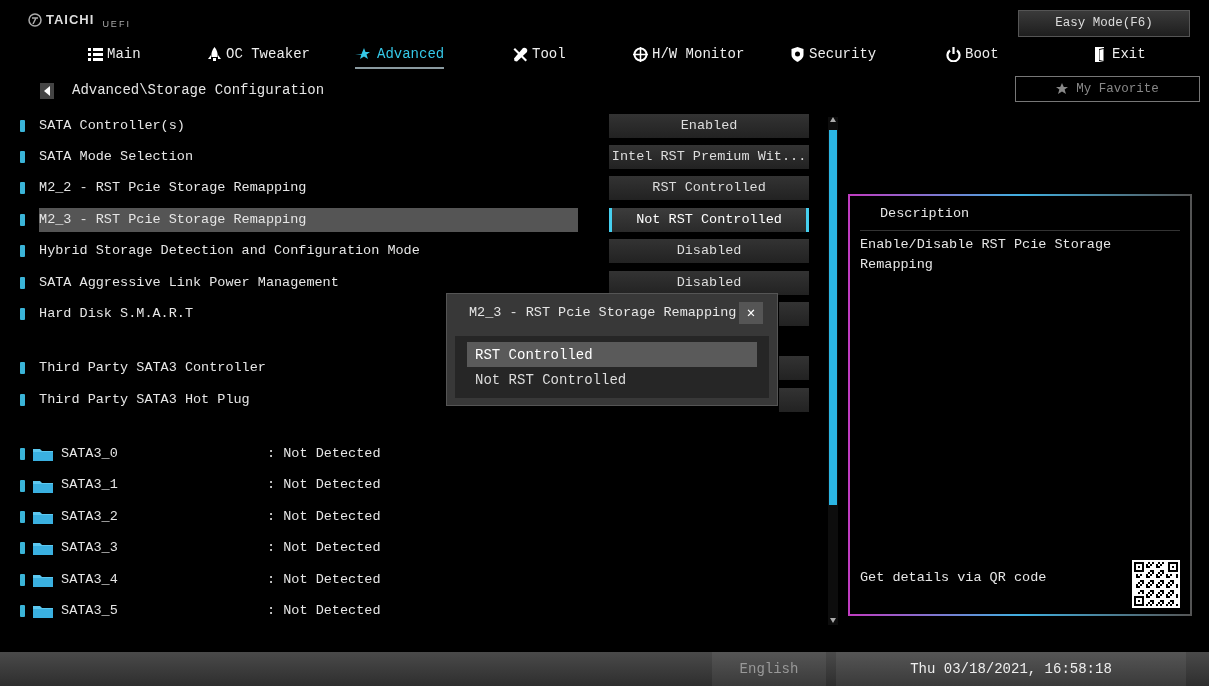 The width and height of the screenshot is (1209, 686). What do you see at coordinates (709, 219) in the screenshot?
I see `setting-value: Not RST Controlled` at bounding box center [709, 219].